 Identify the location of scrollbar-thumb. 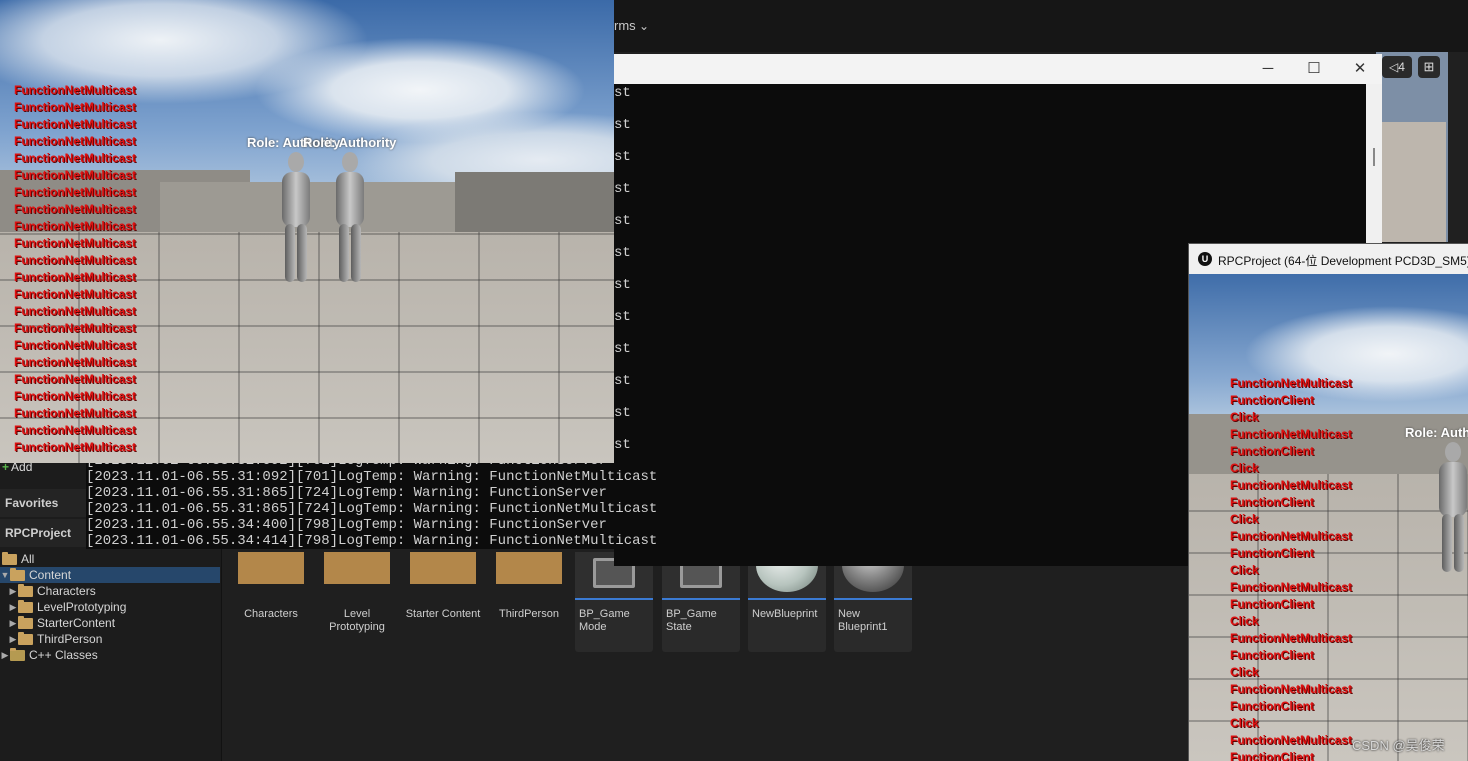
(1374, 157).